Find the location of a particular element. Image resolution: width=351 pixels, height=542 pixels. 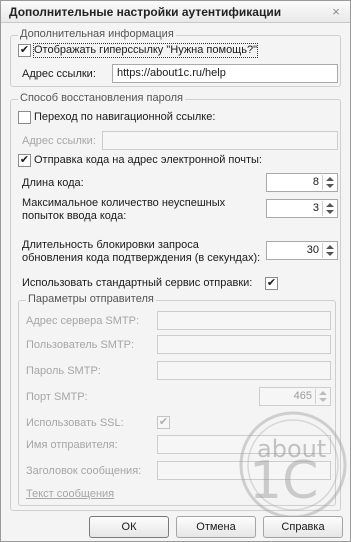

use-standard-service-checkbox: ✔ is located at coordinates (271, 283).